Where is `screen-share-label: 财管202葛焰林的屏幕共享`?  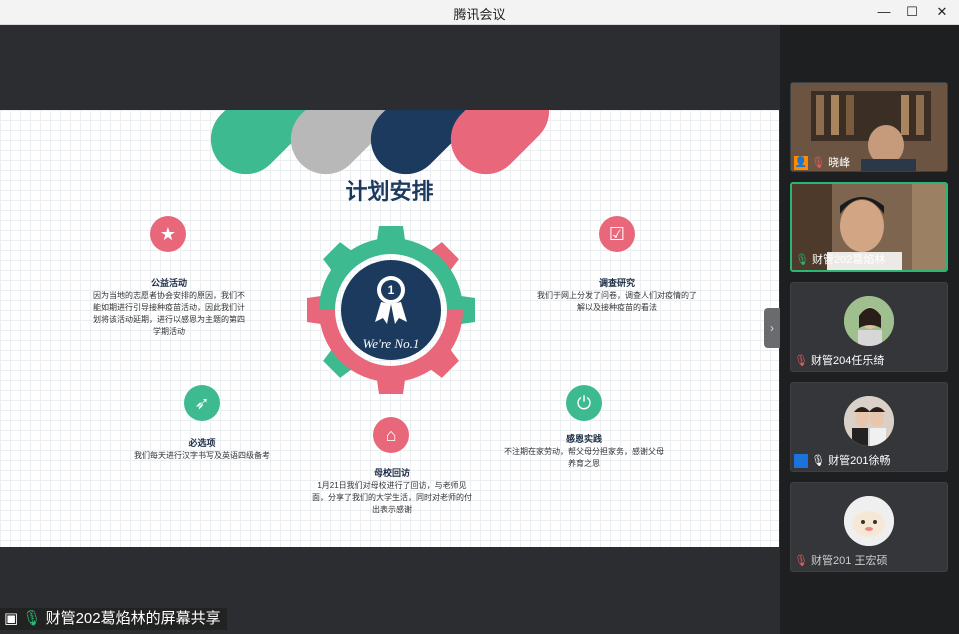
screen-share-label: 财管202葛焰林的屏幕共享 is located at coordinates (133, 618).